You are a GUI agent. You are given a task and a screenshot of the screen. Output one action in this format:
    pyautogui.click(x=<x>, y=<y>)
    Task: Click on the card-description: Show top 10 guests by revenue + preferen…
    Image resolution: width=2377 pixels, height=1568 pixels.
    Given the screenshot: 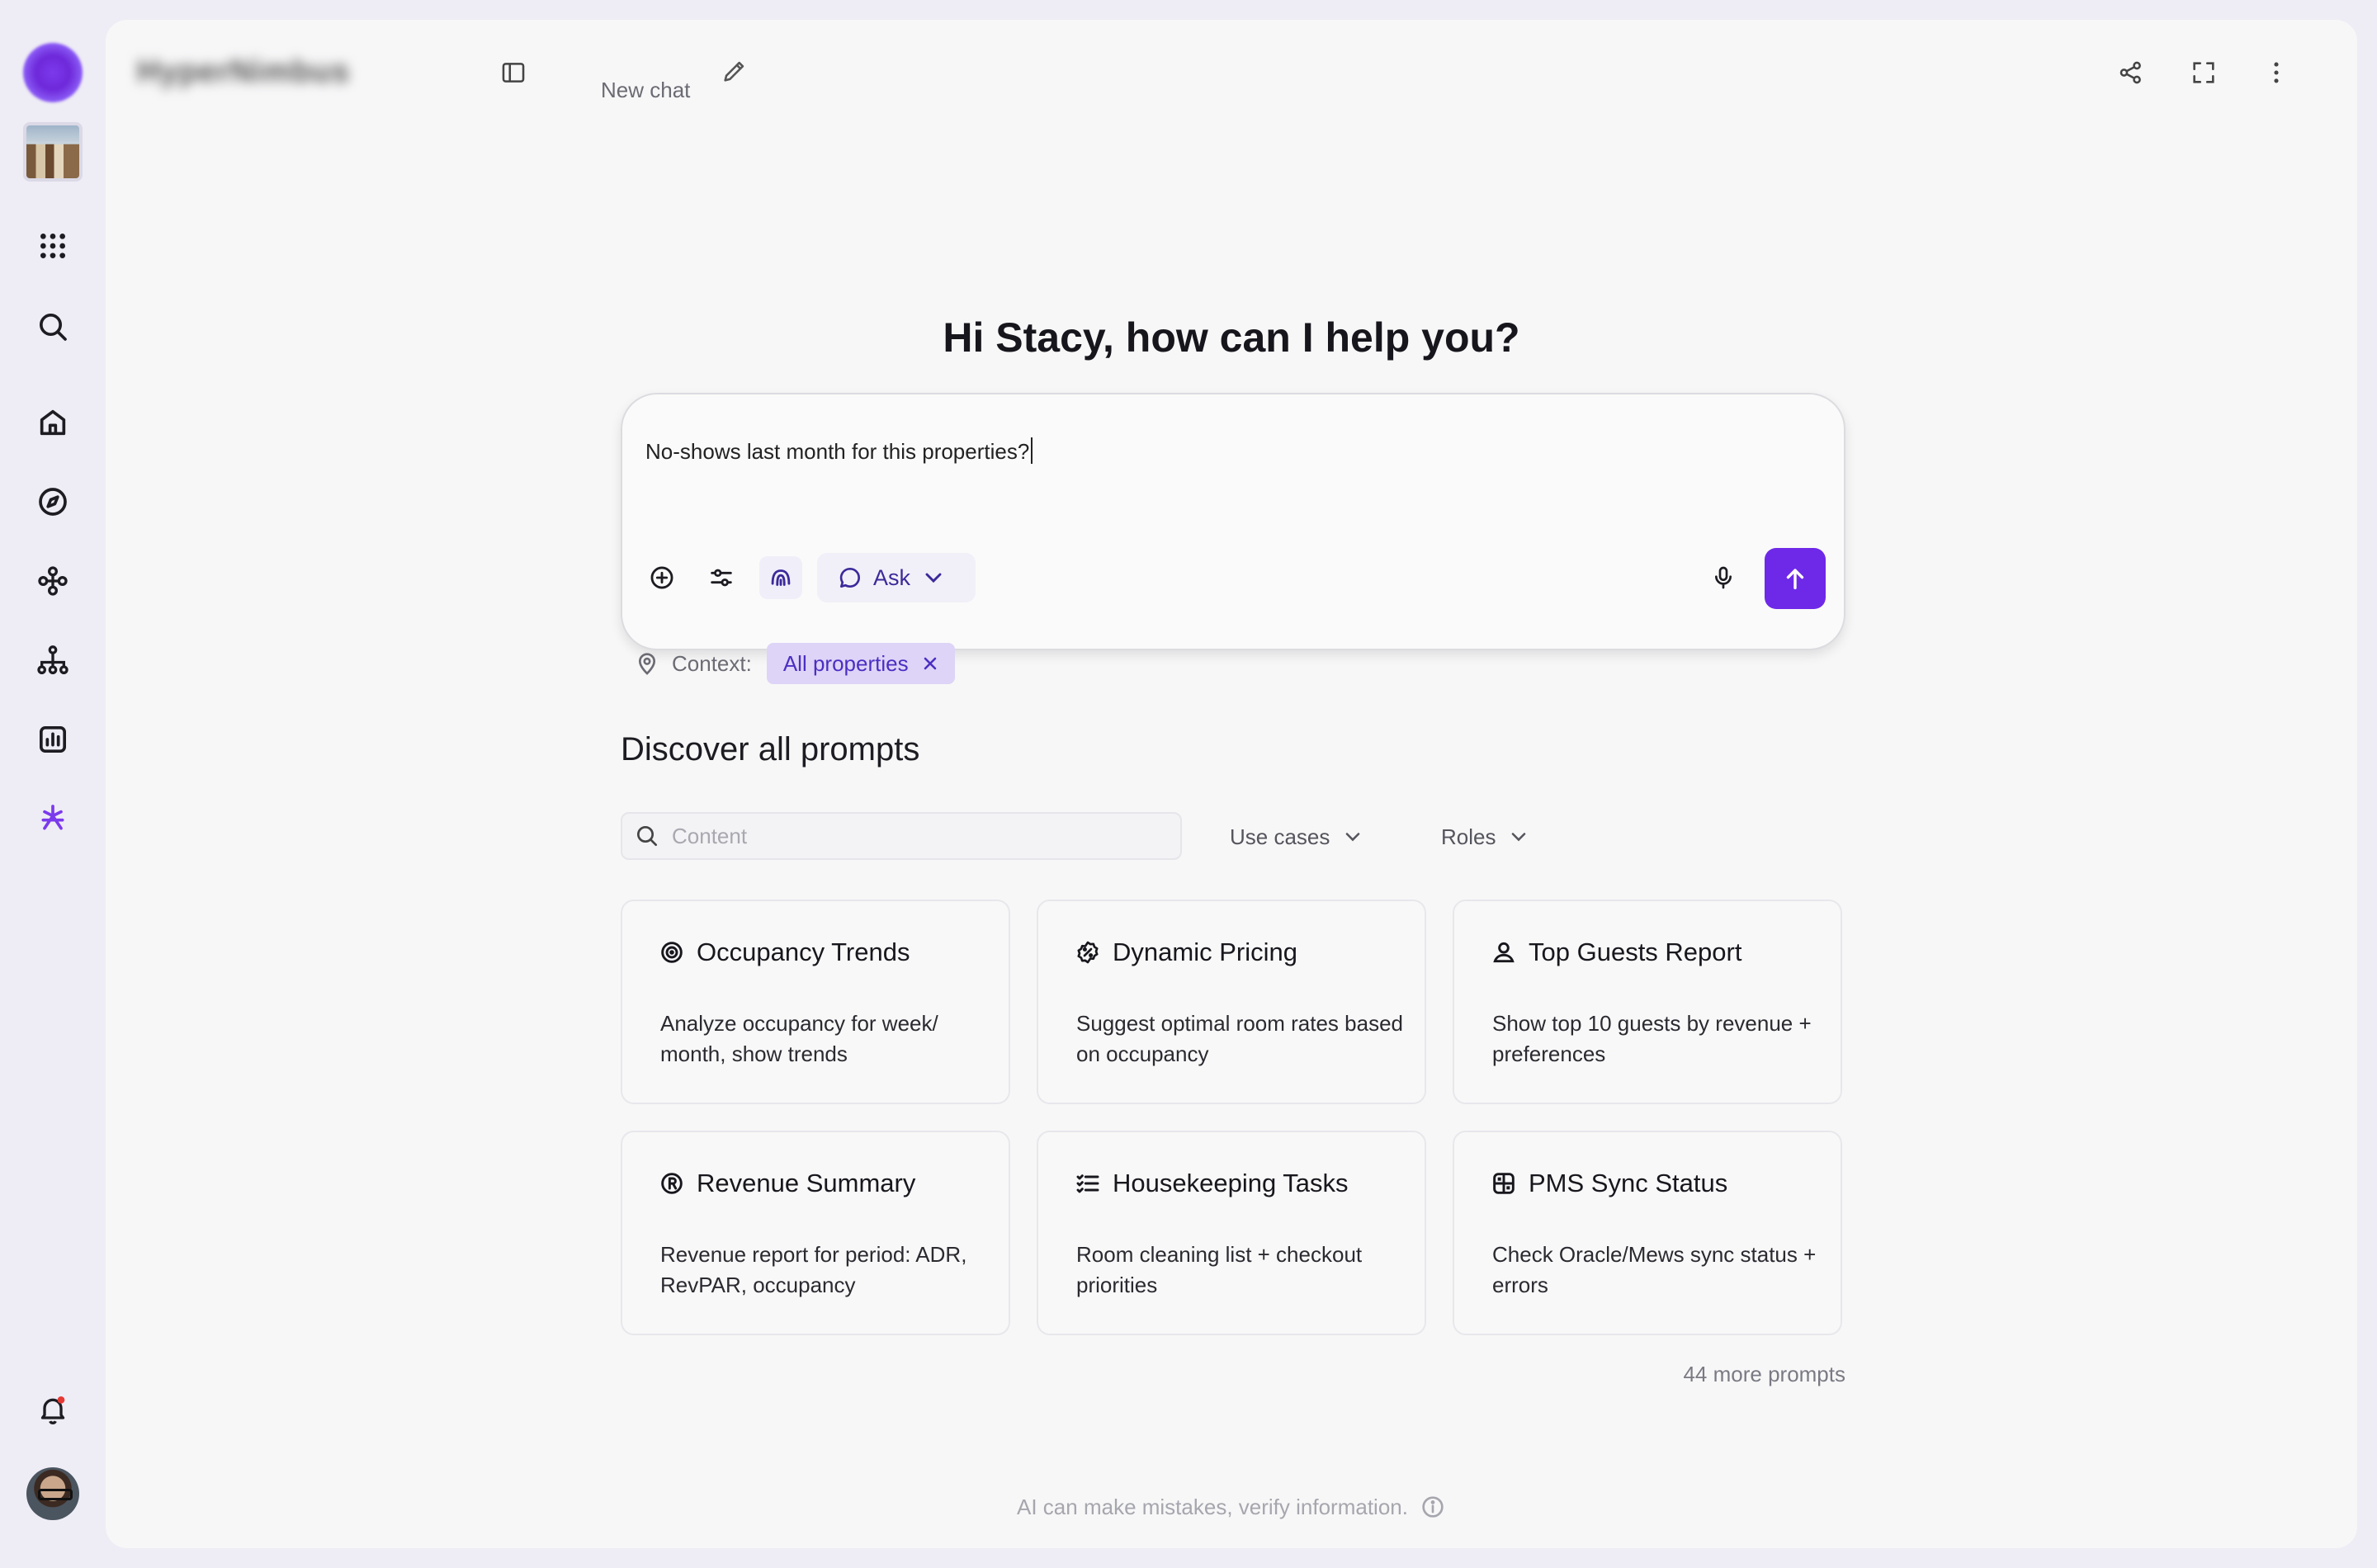 What is the action you would take?
    pyautogui.click(x=1652, y=1038)
    